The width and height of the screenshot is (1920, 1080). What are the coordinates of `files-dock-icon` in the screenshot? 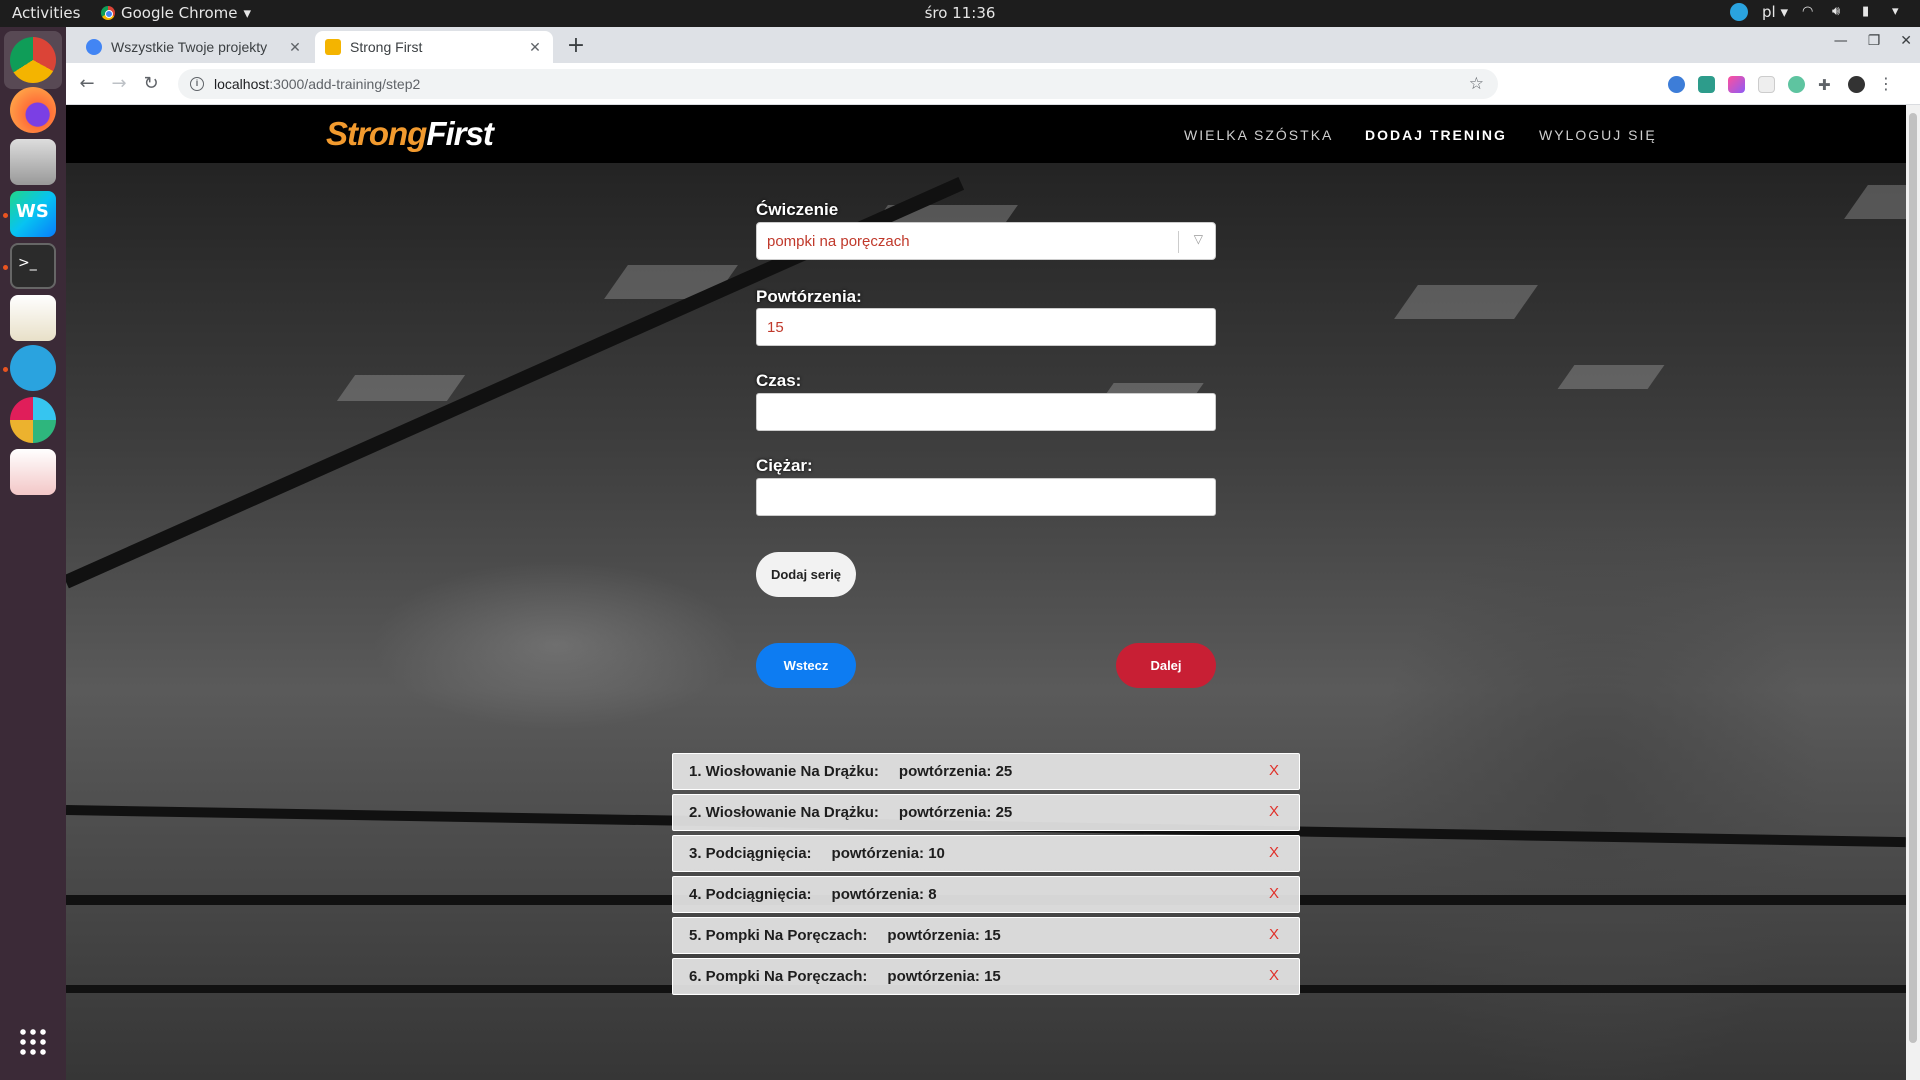 It's located at (33, 162).